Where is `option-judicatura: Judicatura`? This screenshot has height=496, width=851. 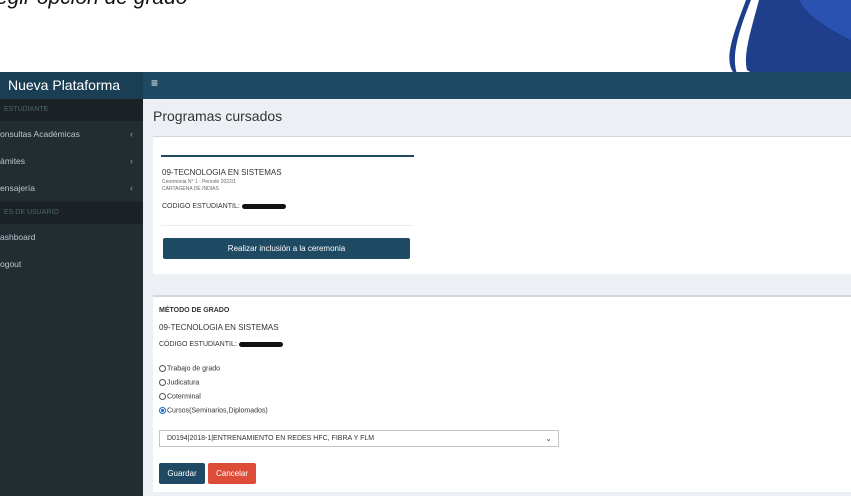
option-judicatura: Judicatura is located at coordinates (179, 382).